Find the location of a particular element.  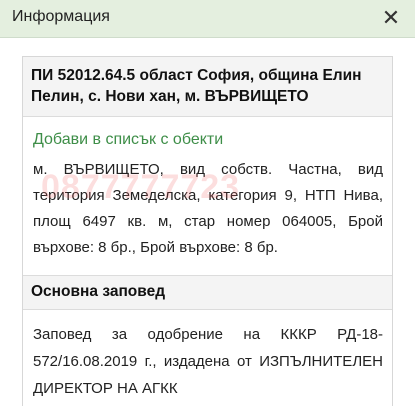

close-icon: ✕ is located at coordinates (391, 18).